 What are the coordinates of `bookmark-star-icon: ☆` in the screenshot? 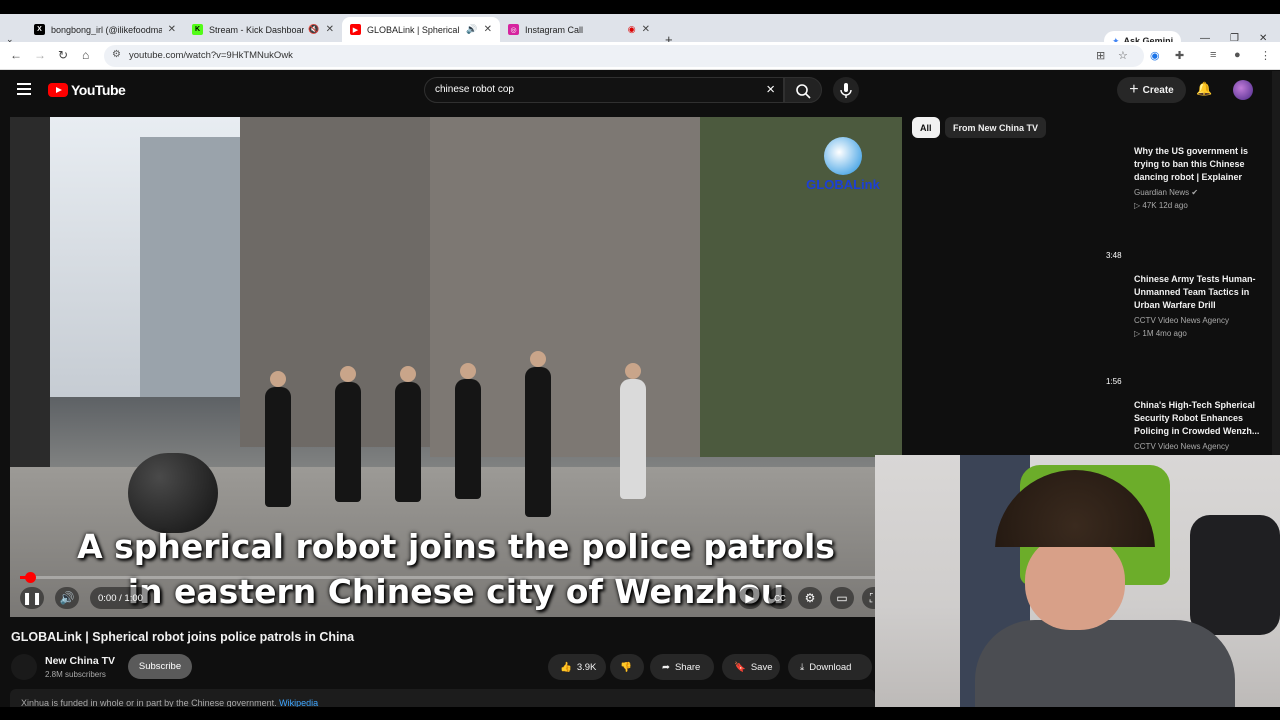 It's located at (1123, 55).